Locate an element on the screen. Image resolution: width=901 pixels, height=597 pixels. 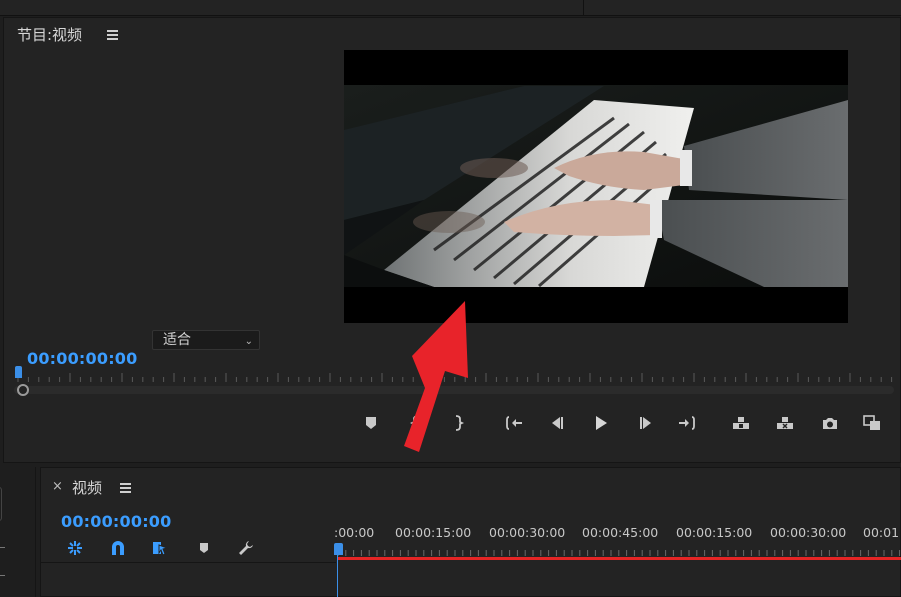
snap-button is located at coordinates (118, 548).